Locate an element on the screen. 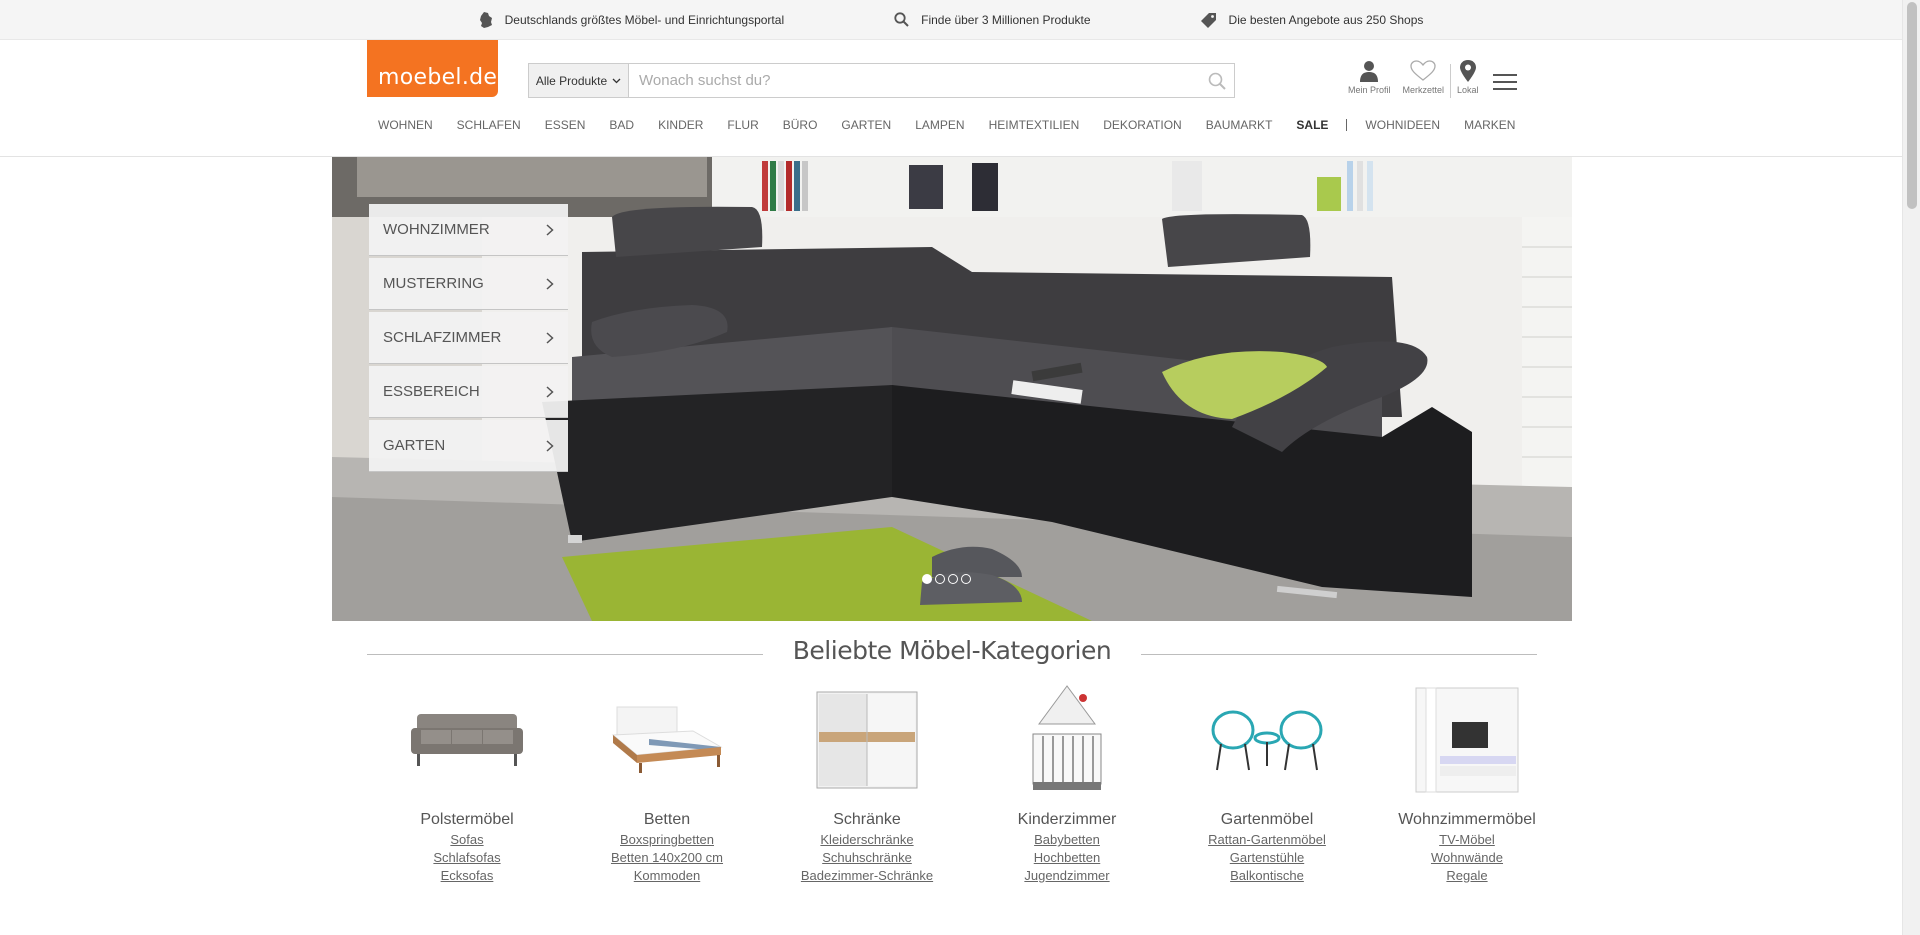 This screenshot has height=935, width=1920. search-category-select: Alle Produkte is located at coordinates (579, 80).